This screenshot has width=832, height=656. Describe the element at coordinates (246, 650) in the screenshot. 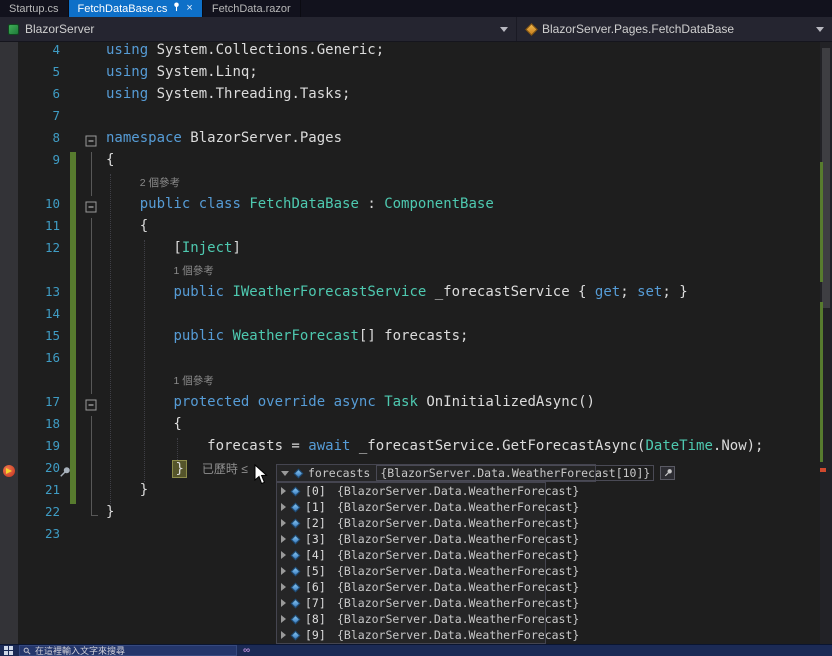

I see `visual-studio-taskbar-icon: ∞` at that location.